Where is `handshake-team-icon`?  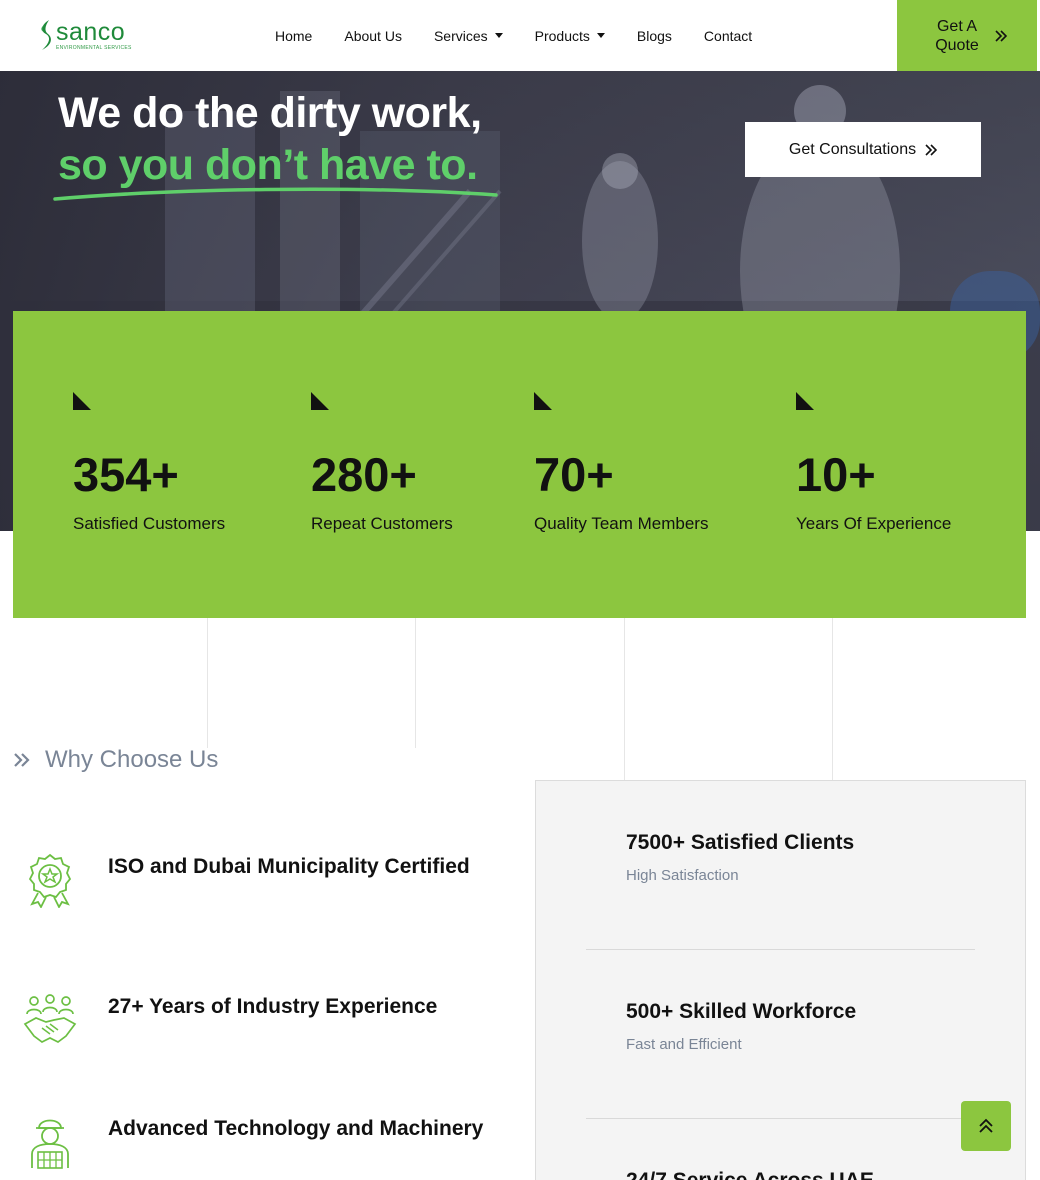 handshake-team-icon is located at coordinates (50, 1018).